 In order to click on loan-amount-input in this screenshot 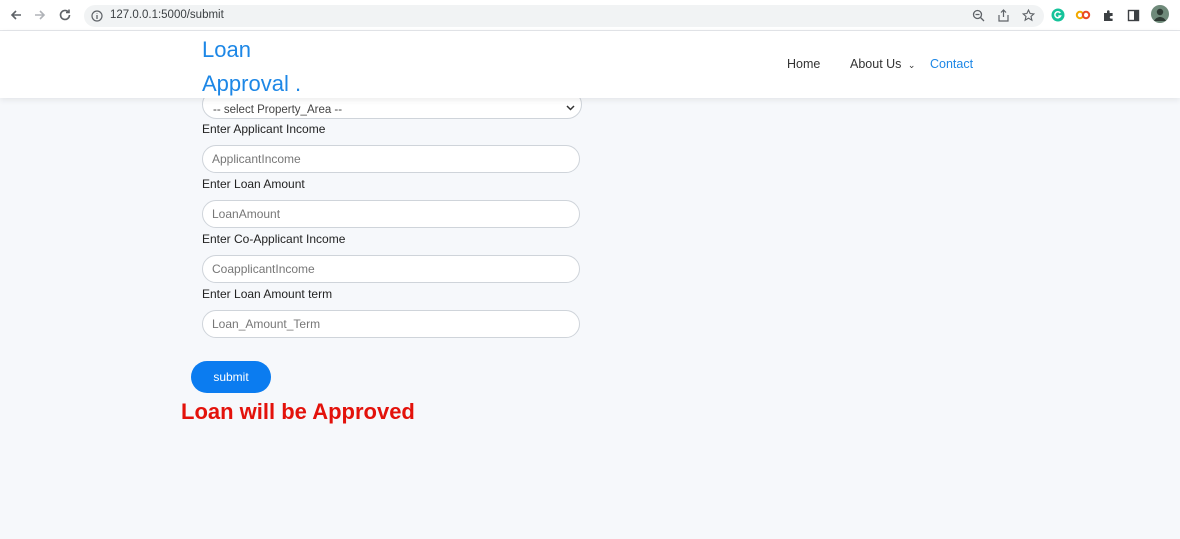, I will do `click(391, 214)`.